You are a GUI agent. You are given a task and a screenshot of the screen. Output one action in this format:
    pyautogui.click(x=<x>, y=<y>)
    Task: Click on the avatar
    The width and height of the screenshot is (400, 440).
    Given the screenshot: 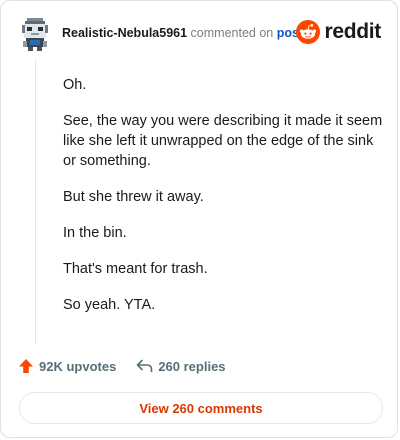 What is the action you would take?
    pyautogui.click(x=35, y=34)
    